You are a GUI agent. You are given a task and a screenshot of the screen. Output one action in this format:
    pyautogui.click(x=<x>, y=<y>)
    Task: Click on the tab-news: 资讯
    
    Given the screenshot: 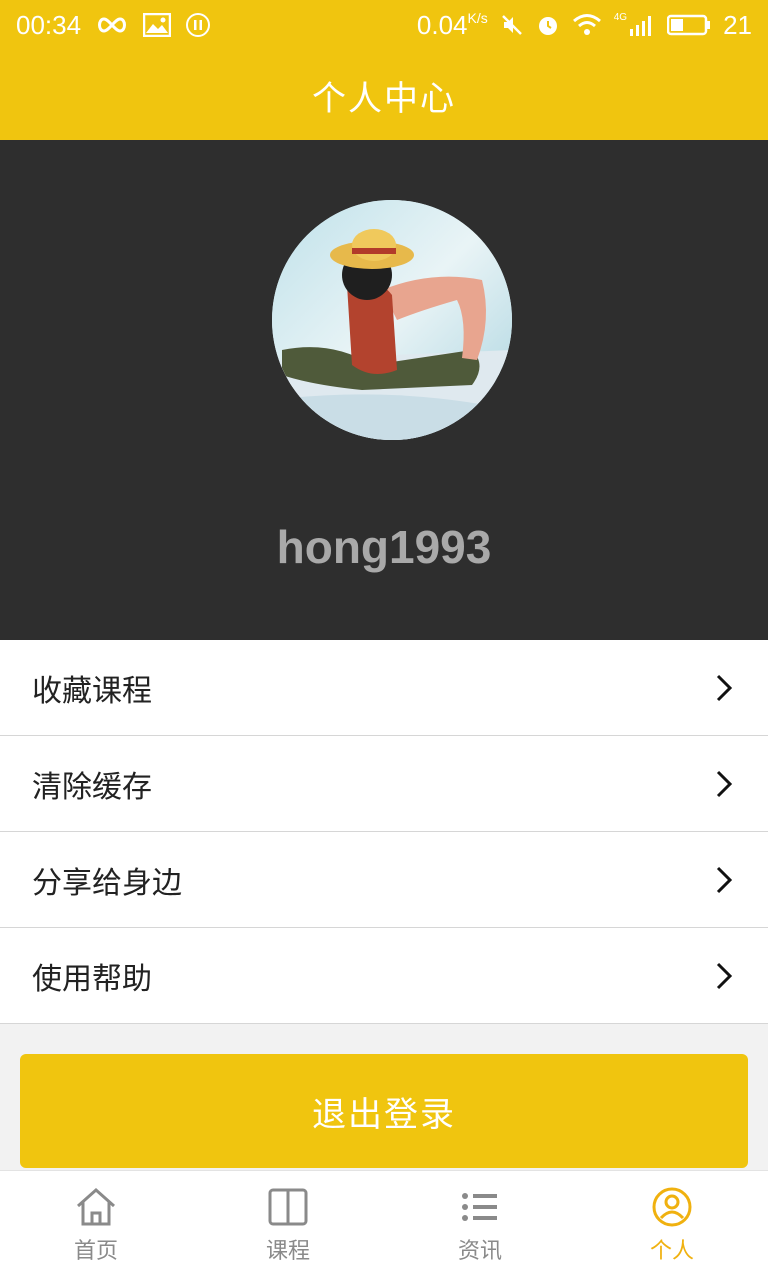 What is the action you would take?
    pyautogui.click(x=480, y=1225)
    